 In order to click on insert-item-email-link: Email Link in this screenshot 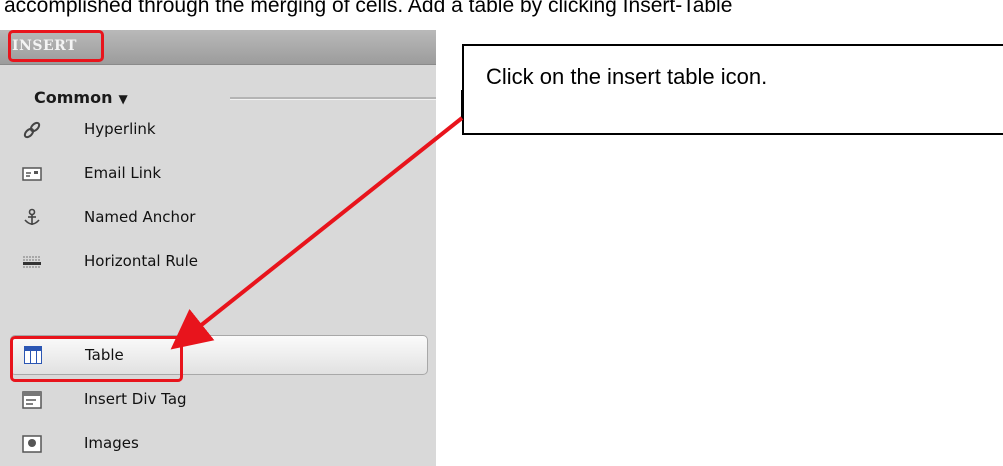, I will do `click(219, 174)`.